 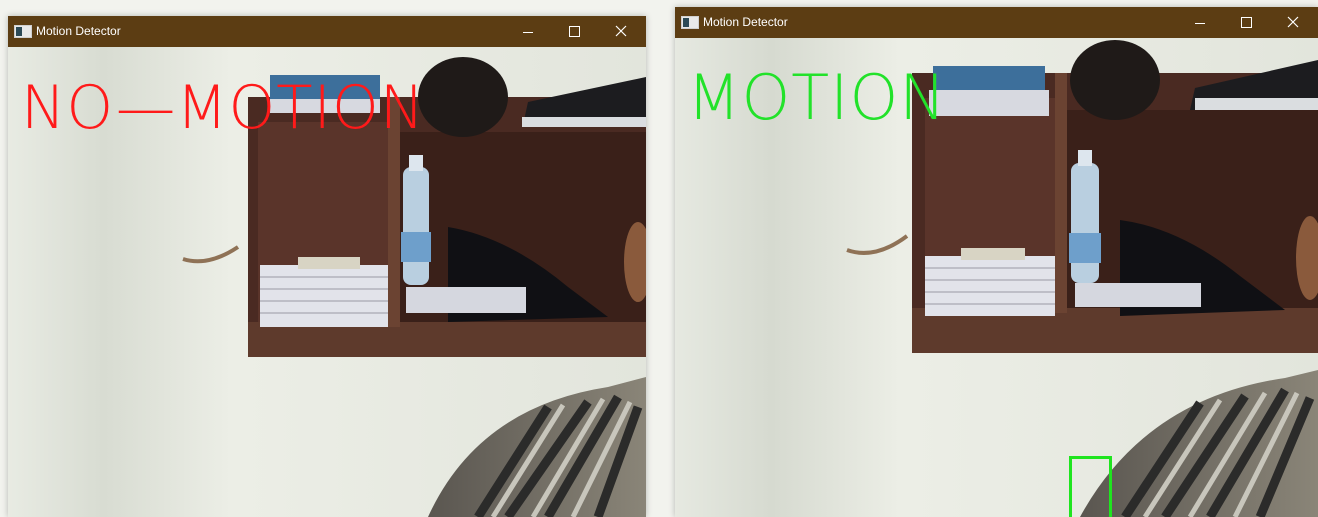 What do you see at coordinates (223, 108) in the screenshot?
I see `status-overlay-text: NO—MOTION` at bounding box center [223, 108].